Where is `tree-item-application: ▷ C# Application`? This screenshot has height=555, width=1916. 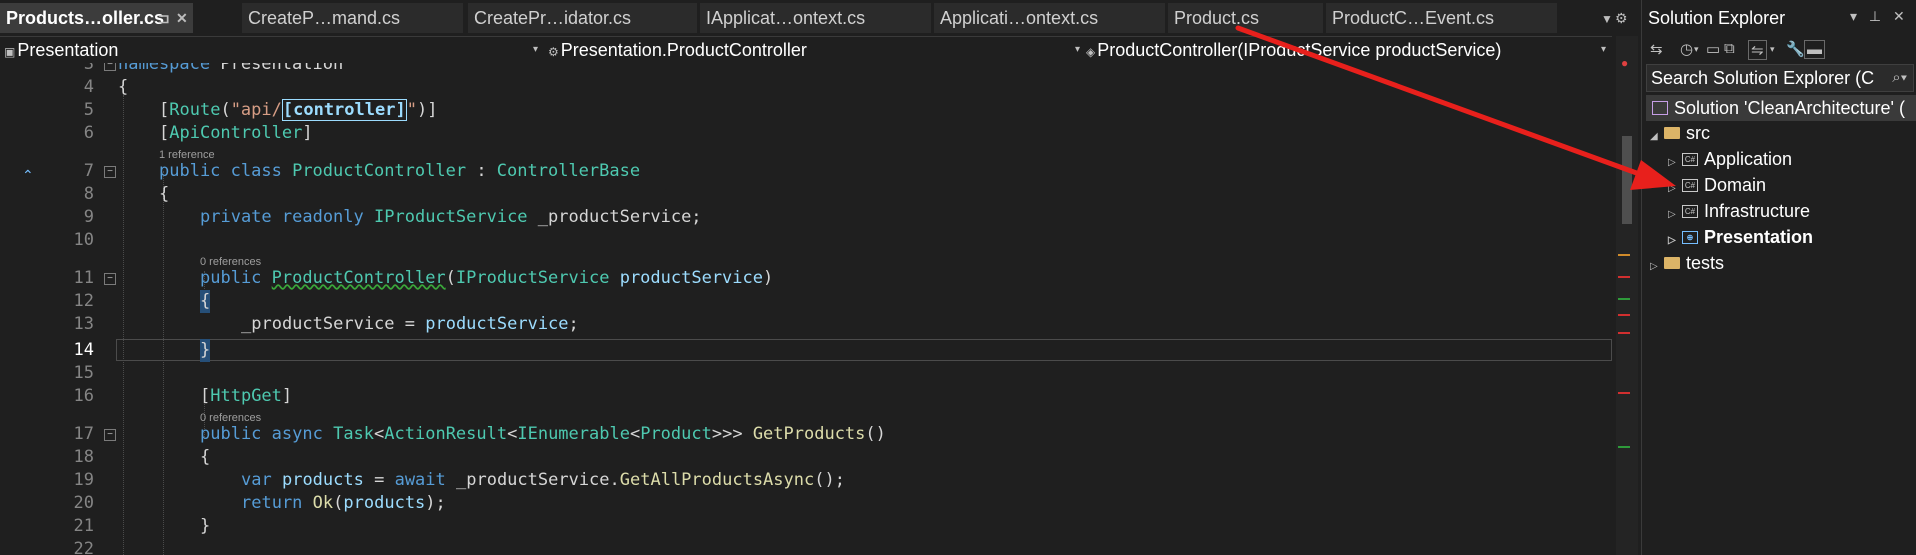
tree-item-application: ▷ C# Application is located at coordinates (1730, 159).